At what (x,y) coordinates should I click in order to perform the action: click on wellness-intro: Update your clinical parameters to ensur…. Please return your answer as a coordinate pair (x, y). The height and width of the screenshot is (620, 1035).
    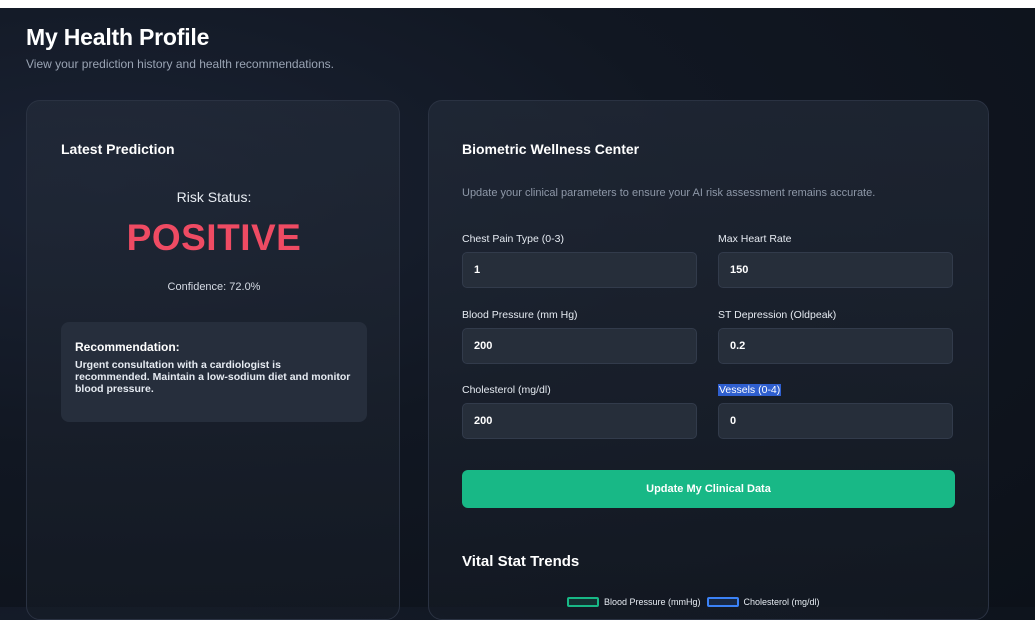
    Looking at the image, I should click on (669, 193).